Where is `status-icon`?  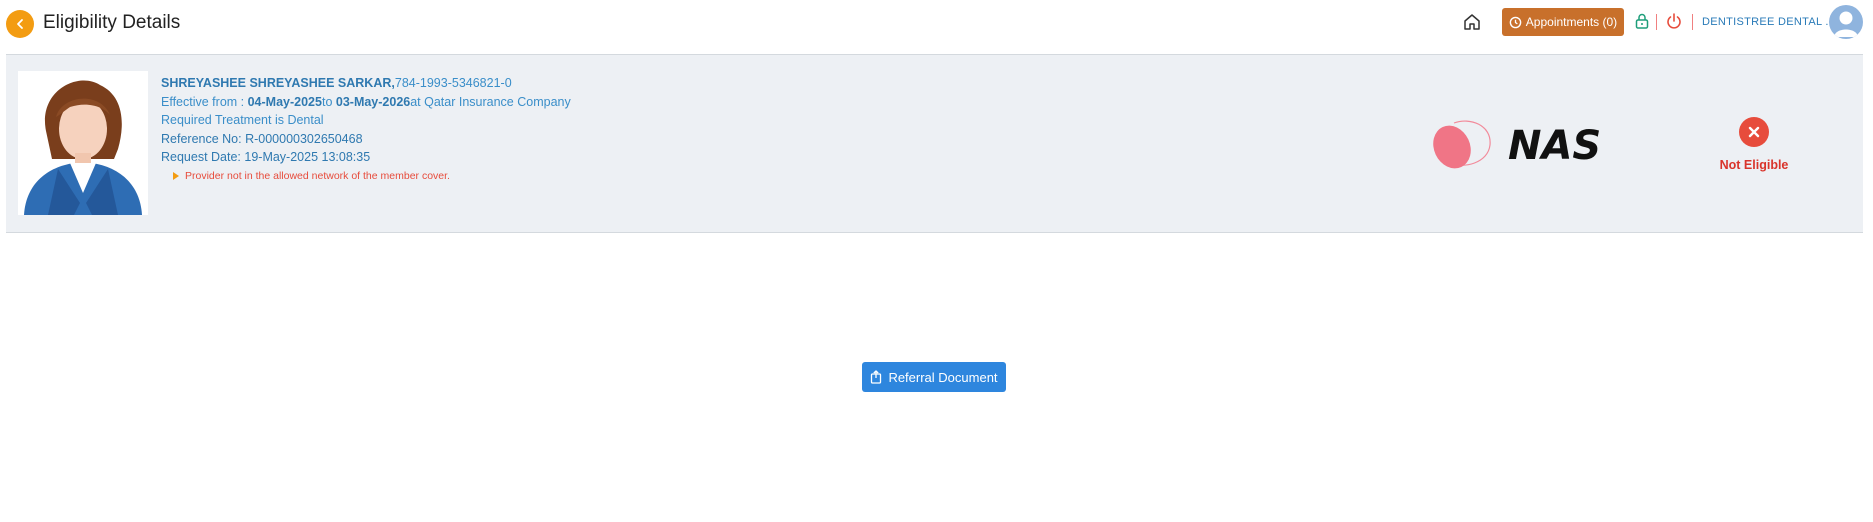 status-icon is located at coordinates (1754, 132).